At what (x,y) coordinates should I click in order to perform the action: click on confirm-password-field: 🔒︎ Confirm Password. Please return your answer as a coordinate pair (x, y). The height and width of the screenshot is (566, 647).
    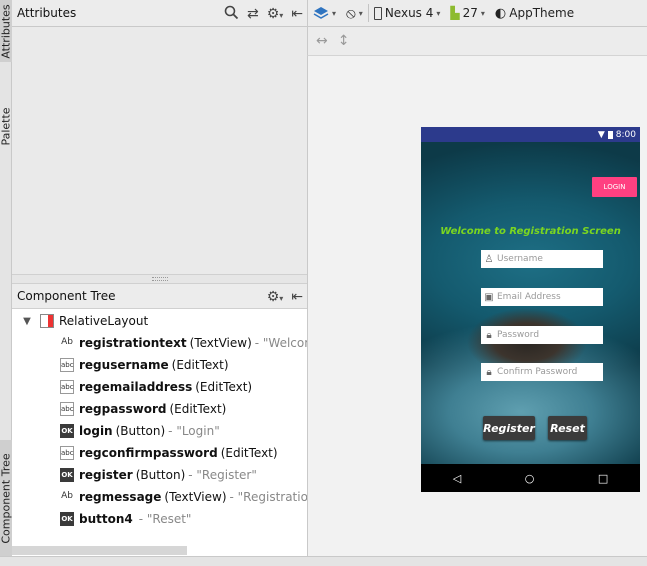
    Looking at the image, I should click on (542, 372).